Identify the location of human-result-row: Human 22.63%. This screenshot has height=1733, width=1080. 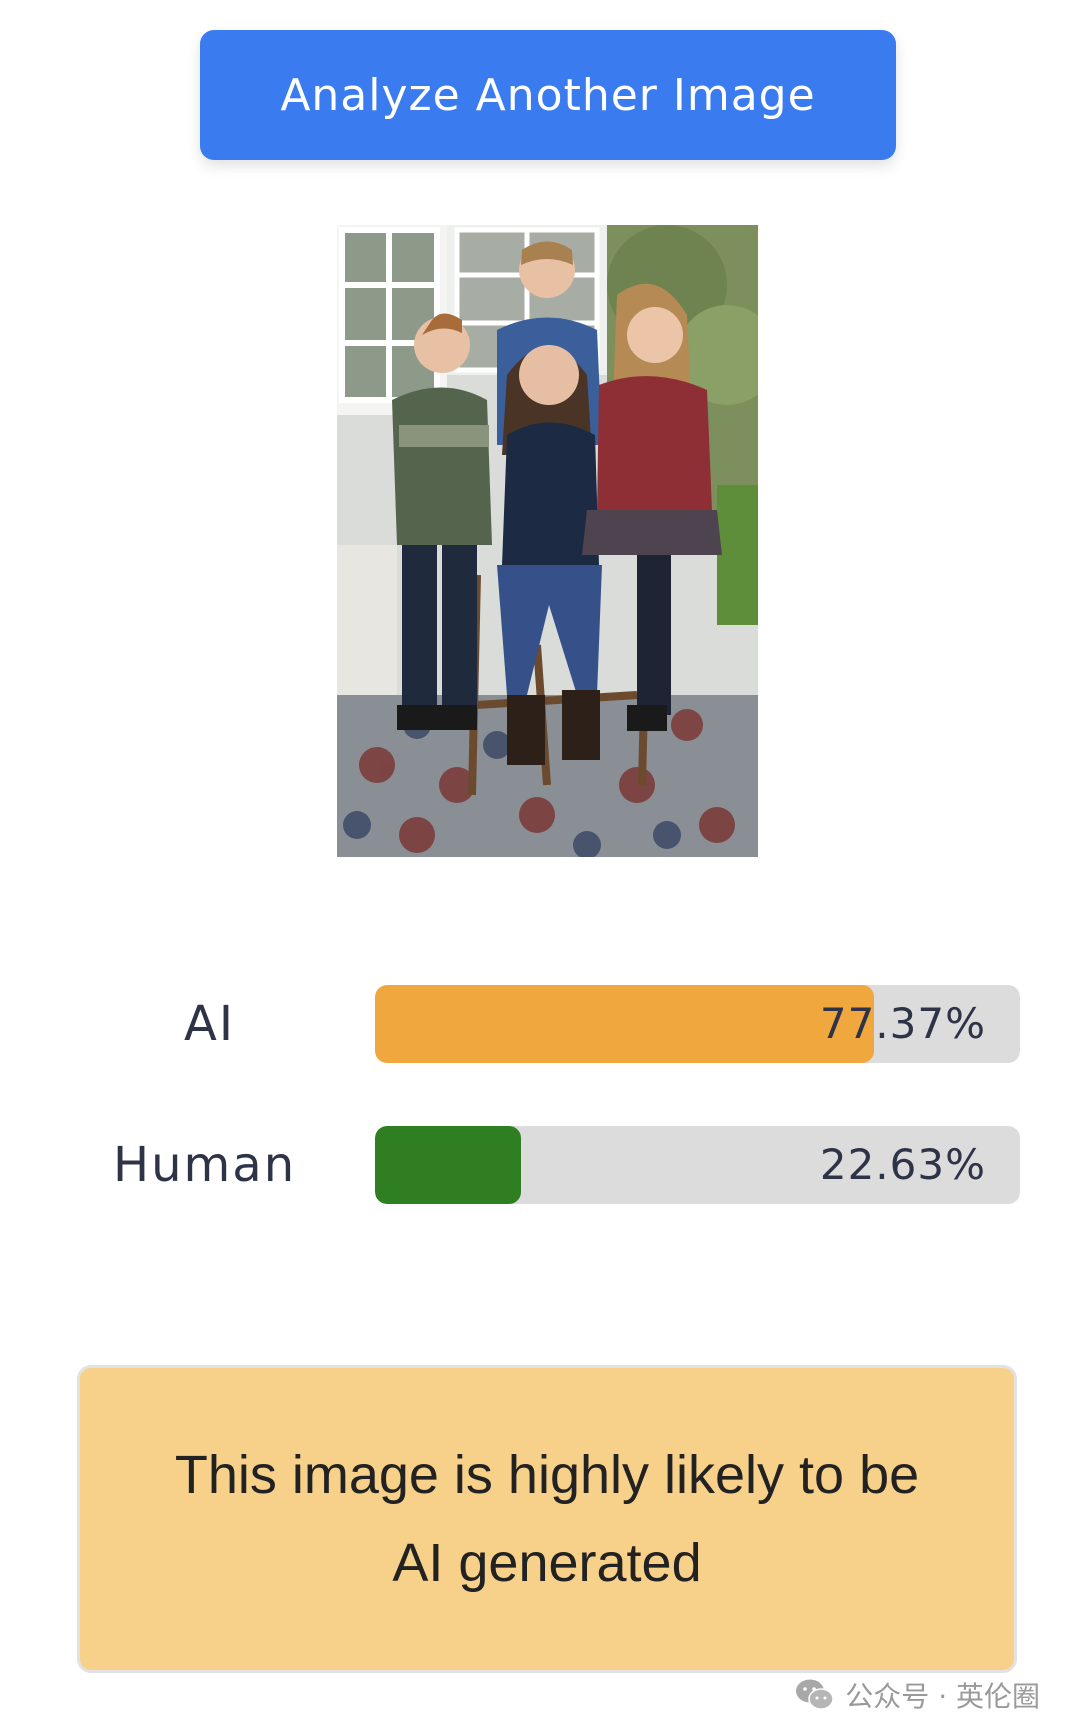
(540, 1165).